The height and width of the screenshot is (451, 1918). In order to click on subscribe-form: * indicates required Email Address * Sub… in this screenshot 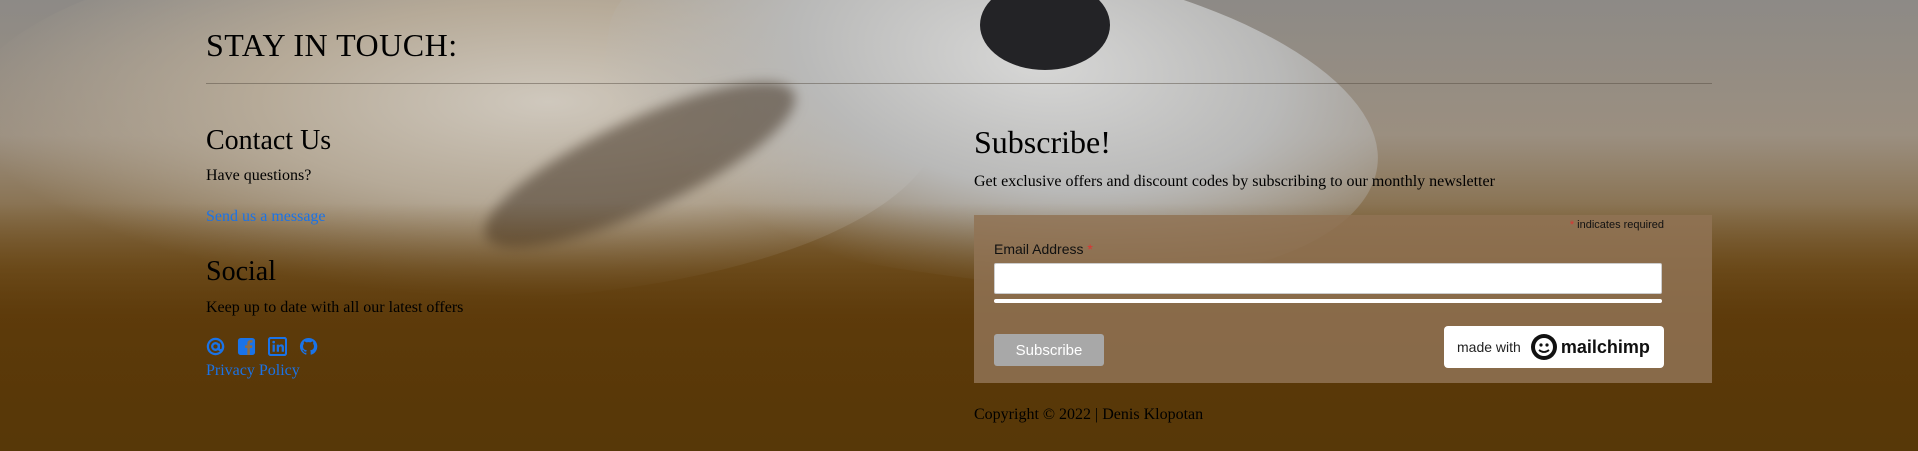, I will do `click(1343, 299)`.